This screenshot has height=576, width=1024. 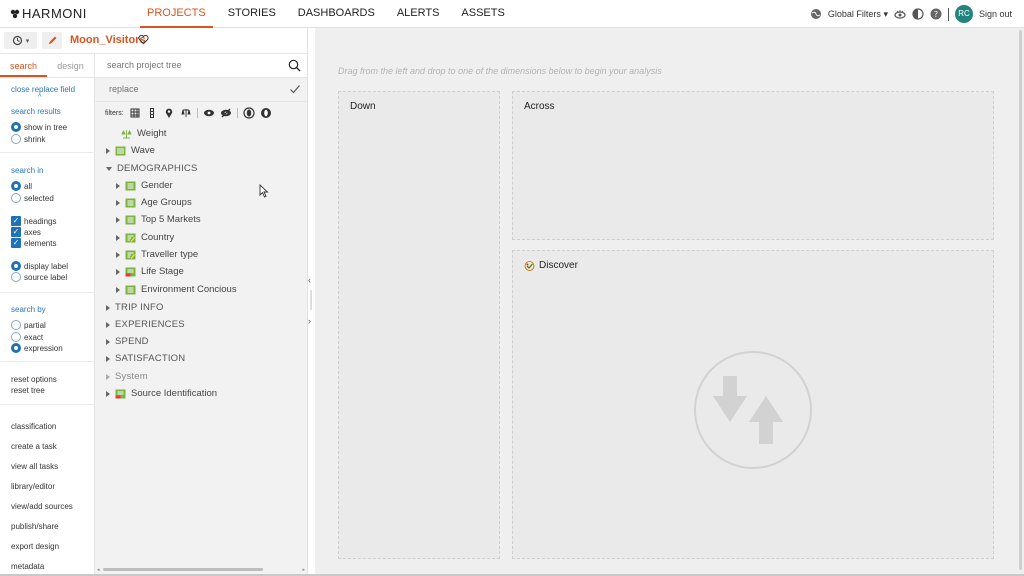 What do you see at coordinates (143, 39) in the screenshot?
I see `favorite-heart-icon` at bounding box center [143, 39].